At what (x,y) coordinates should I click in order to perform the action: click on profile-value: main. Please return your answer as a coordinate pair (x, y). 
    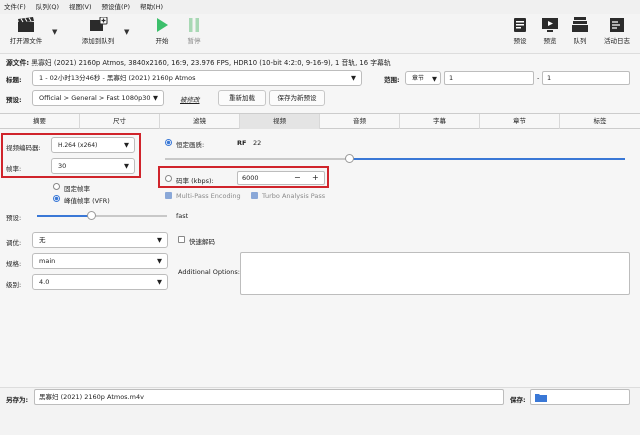
    Looking at the image, I should click on (47, 261).